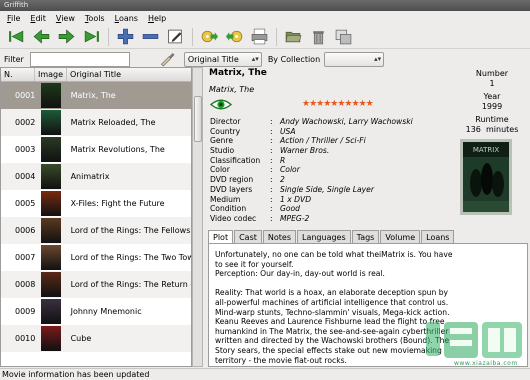 The height and width of the screenshot is (380, 530). I want to click on edit-icon, so click(174, 36).